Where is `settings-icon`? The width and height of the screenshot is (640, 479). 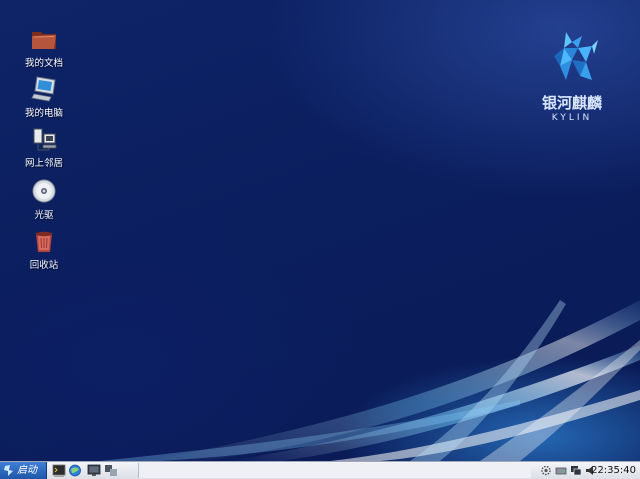
settings-icon is located at coordinates (546, 470).